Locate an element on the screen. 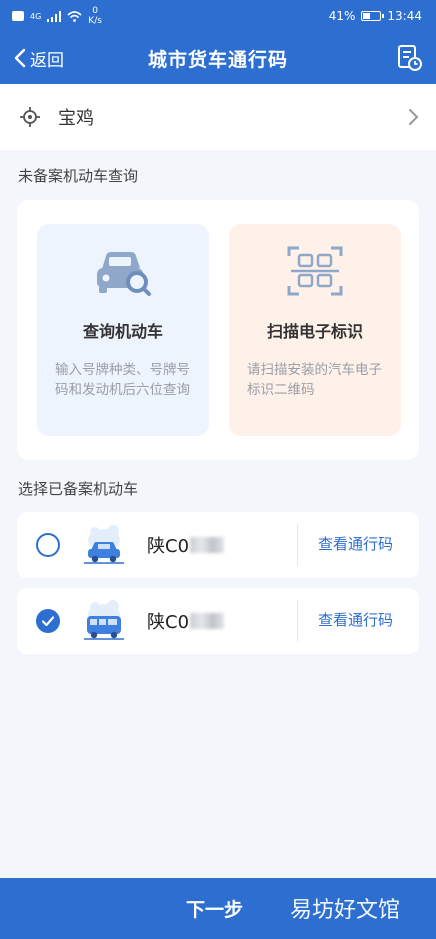  back-button: 返回 is located at coordinates (39, 58).